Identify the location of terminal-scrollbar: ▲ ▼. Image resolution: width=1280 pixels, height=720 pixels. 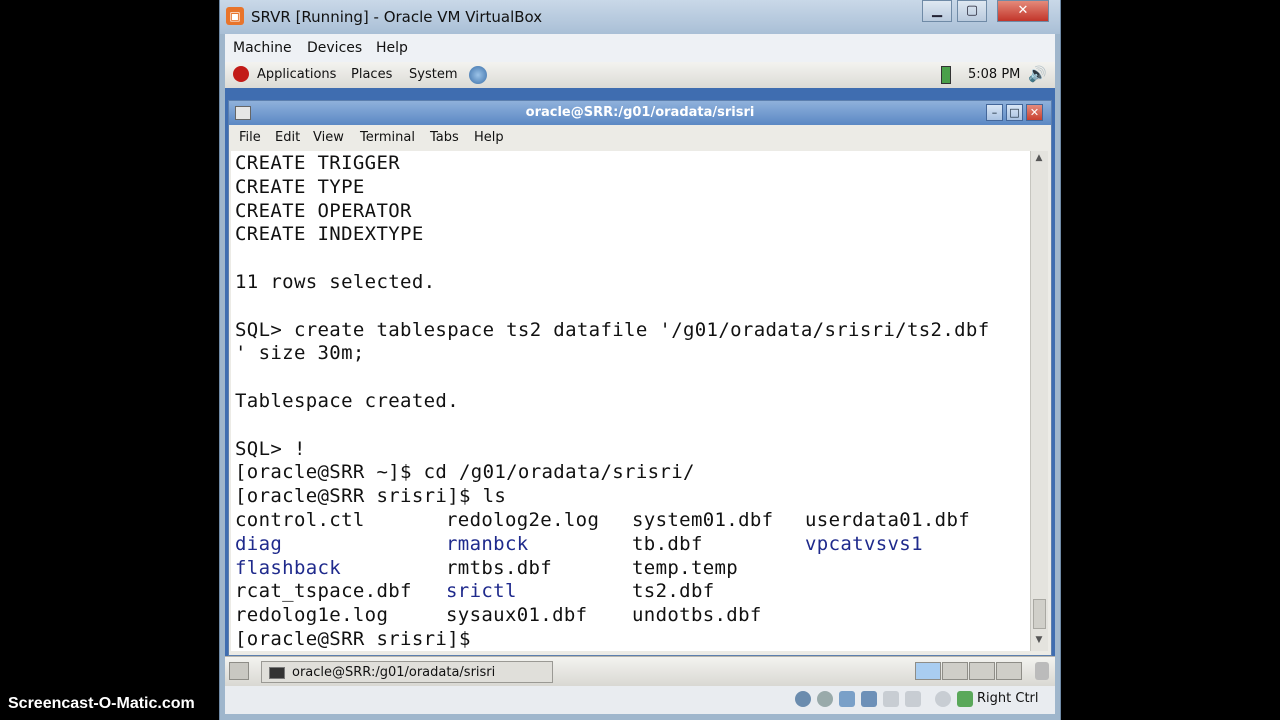
(1039, 401).